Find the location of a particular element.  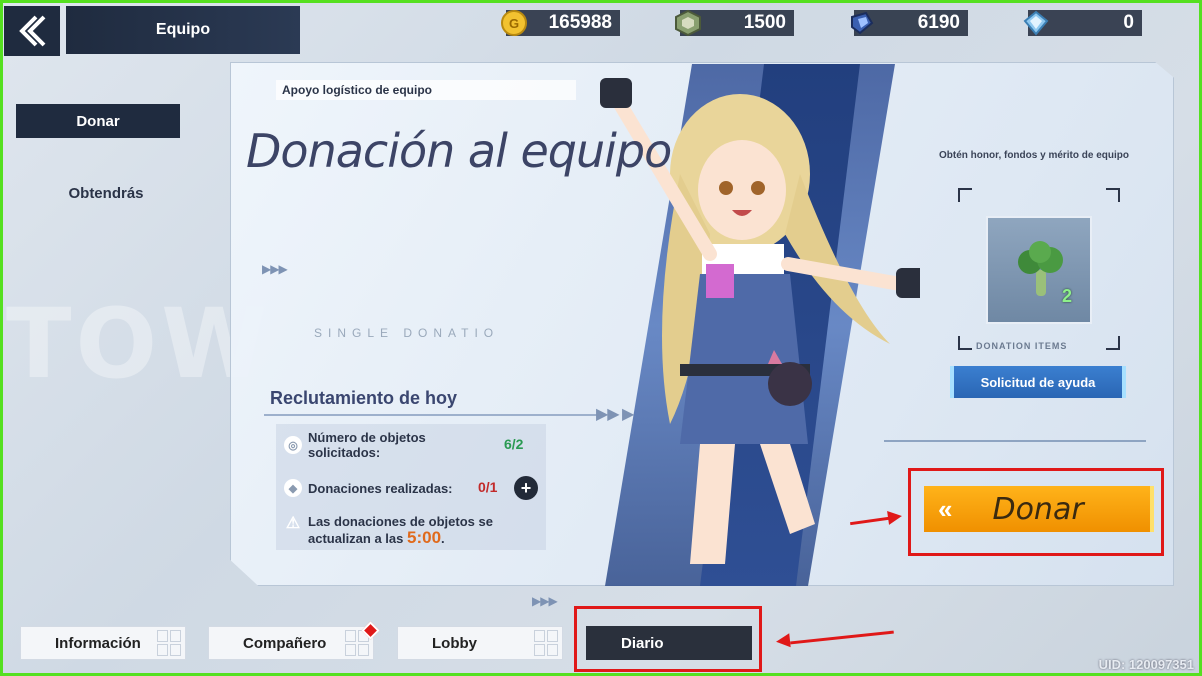

donations-row: ◆ Donaciones realizadas: is located at coordinates (368, 488).